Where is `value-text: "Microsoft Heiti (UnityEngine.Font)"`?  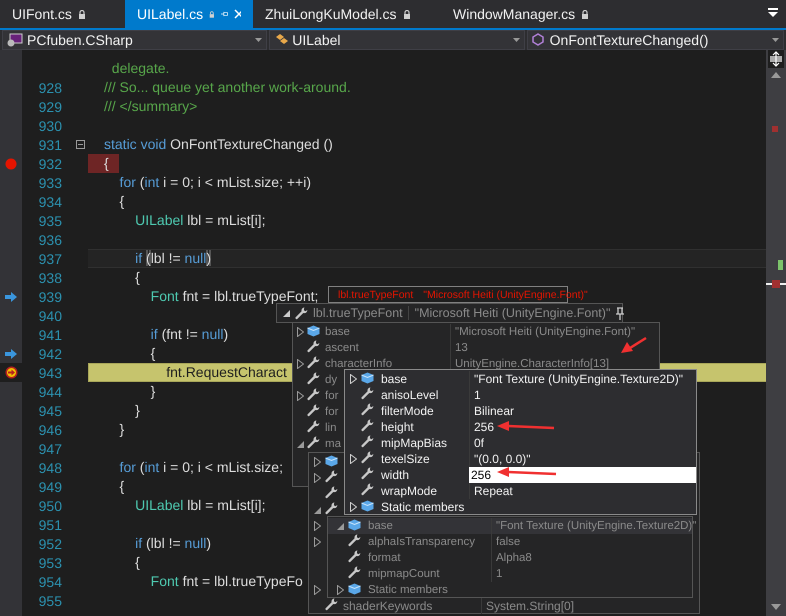 value-text: "Microsoft Heiti (UnityEngine.Font)" is located at coordinates (509, 313).